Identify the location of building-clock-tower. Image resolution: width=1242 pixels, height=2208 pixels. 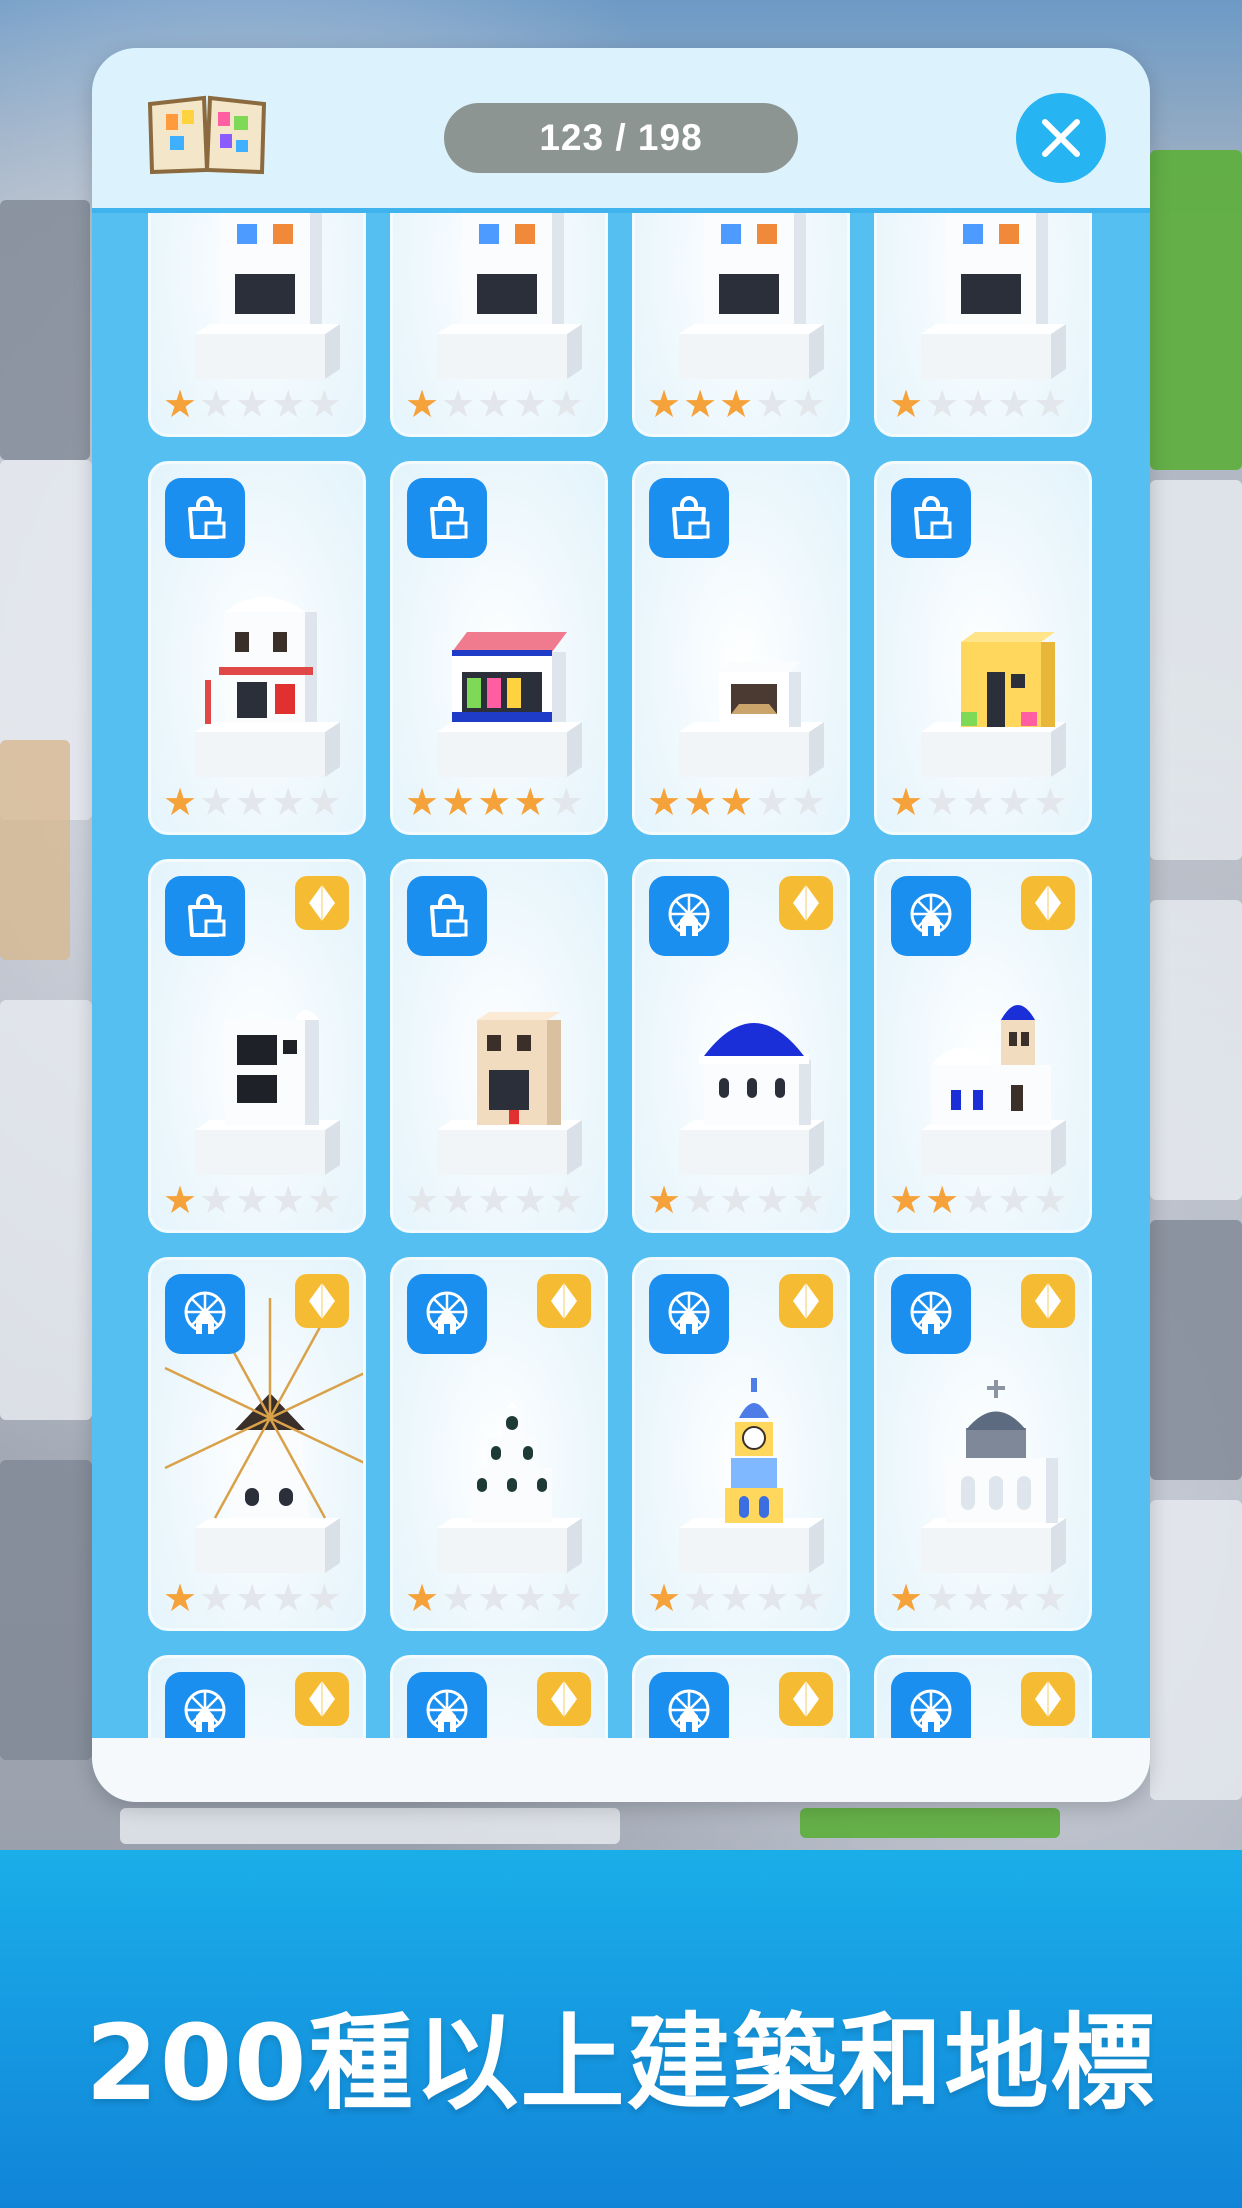
(744, 1468).